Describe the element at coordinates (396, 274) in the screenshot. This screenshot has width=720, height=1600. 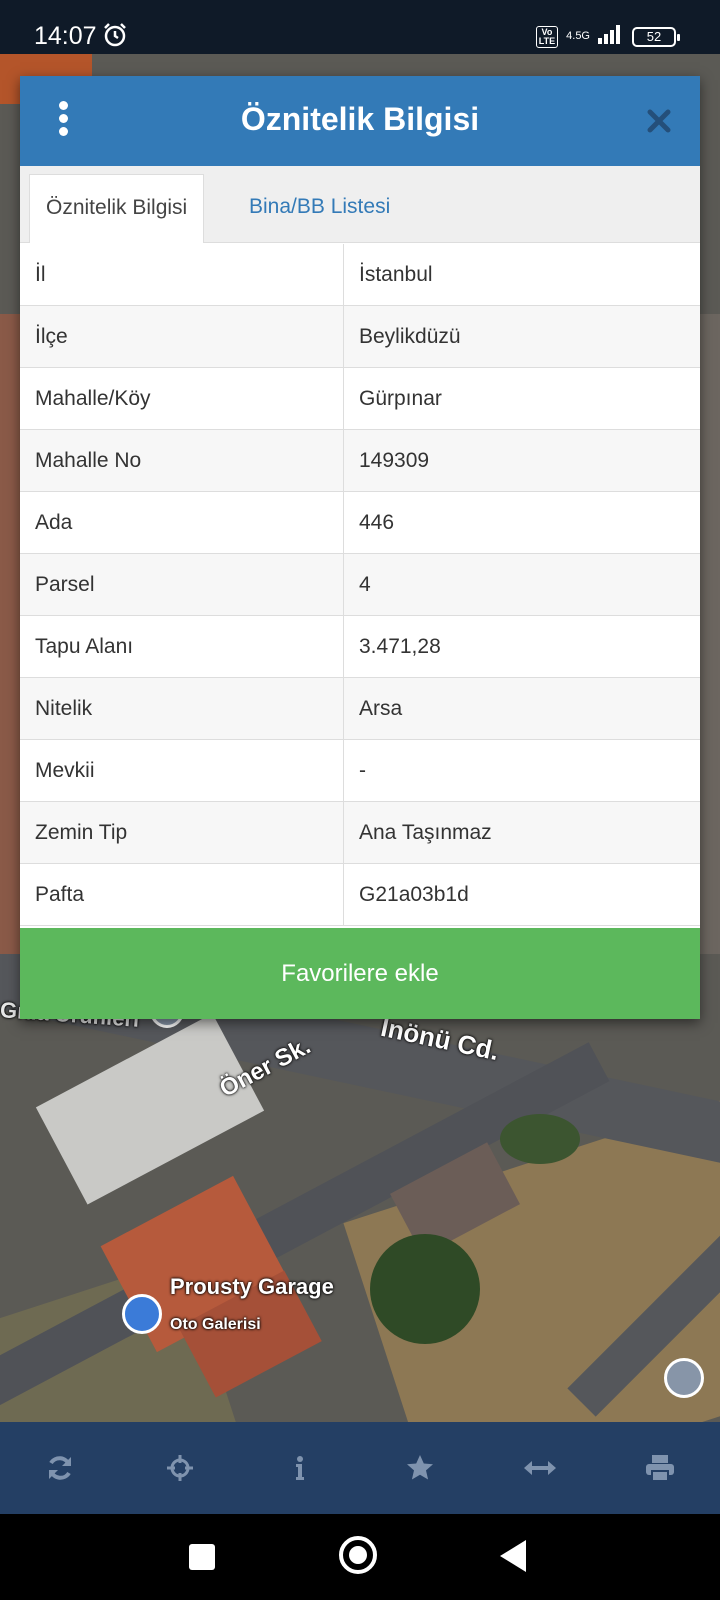
I see `attribute-value: İstanbul` at that location.